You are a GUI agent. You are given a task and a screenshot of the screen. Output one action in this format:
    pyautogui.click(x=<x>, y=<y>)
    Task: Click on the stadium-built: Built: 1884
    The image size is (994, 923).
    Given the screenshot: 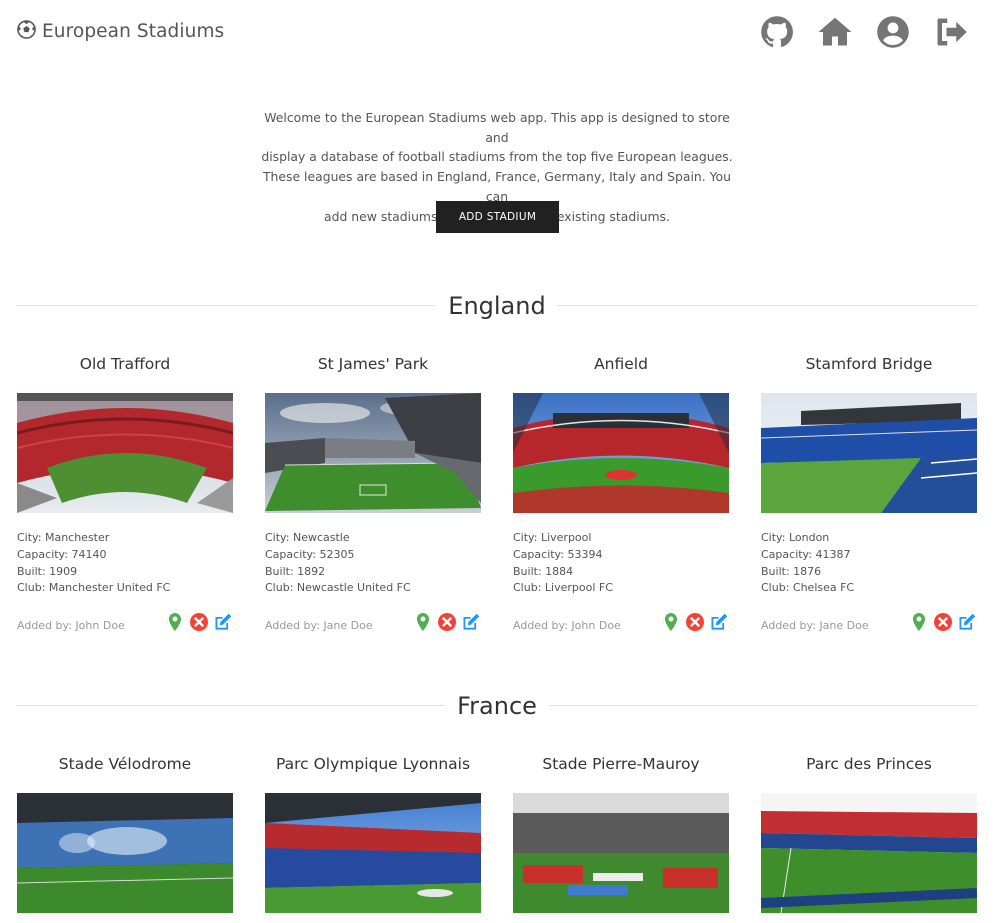 What is the action you would take?
    pyautogui.click(x=543, y=571)
    